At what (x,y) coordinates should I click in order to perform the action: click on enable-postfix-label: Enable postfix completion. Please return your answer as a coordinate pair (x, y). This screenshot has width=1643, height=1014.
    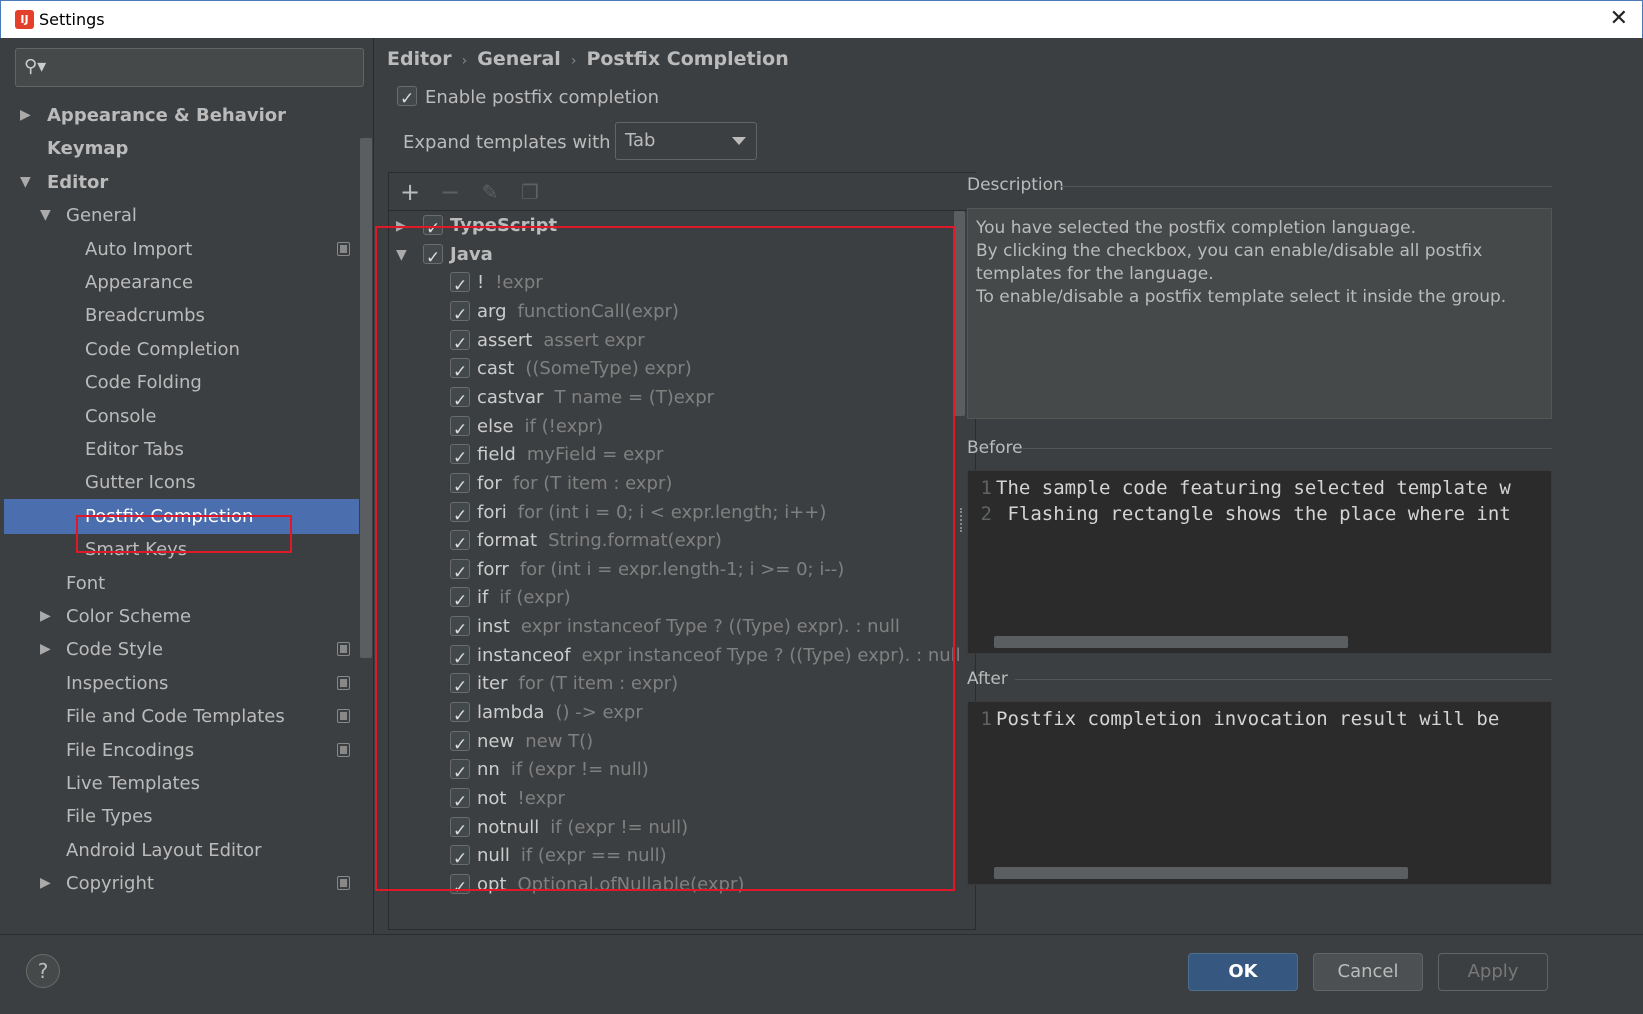
    Looking at the image, I should click on (542, 97).